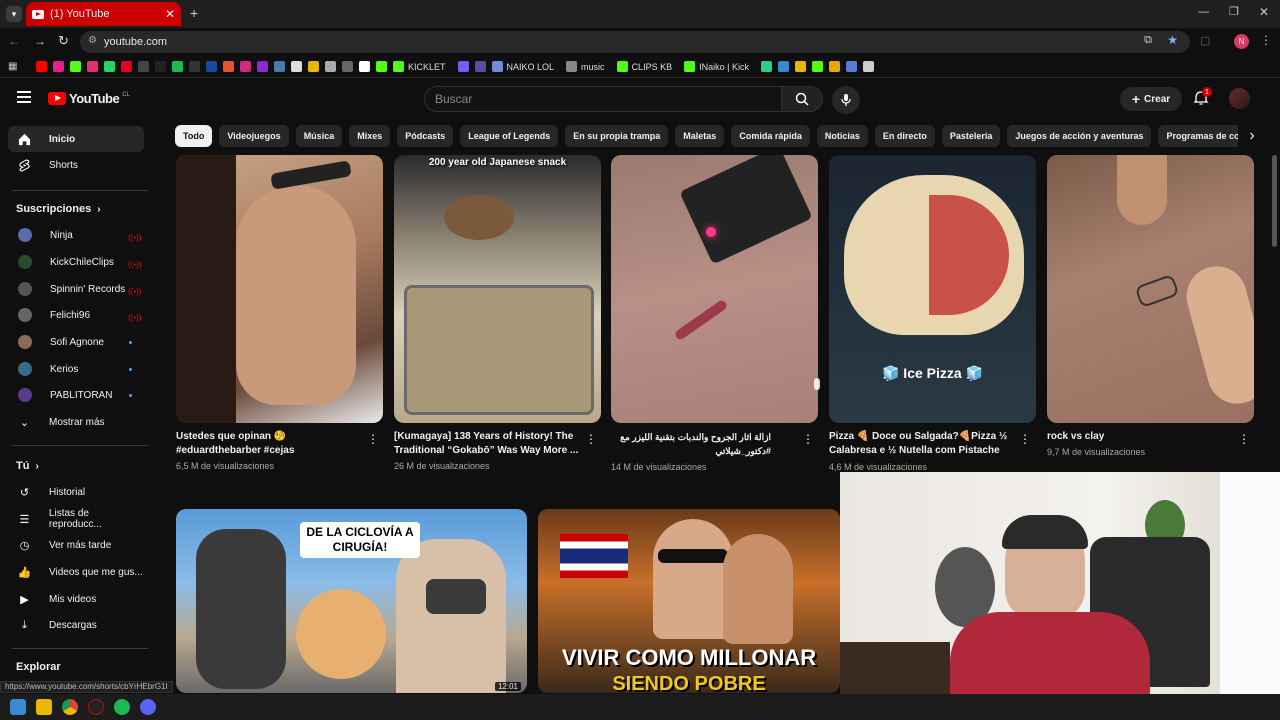 This screenshot has width=1280, height=720. I want to click on video-thumbnail: DE LA CICLOVÍA A CIRUGÍA! 12:01, so click(351, 601).